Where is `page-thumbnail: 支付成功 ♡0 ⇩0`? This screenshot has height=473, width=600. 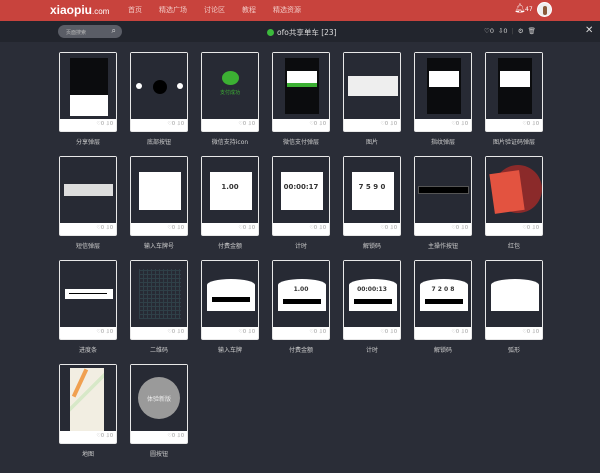
page-thumbnail: 支付成功 ♡0 ⇩0 is located at coordinates (230, 92).